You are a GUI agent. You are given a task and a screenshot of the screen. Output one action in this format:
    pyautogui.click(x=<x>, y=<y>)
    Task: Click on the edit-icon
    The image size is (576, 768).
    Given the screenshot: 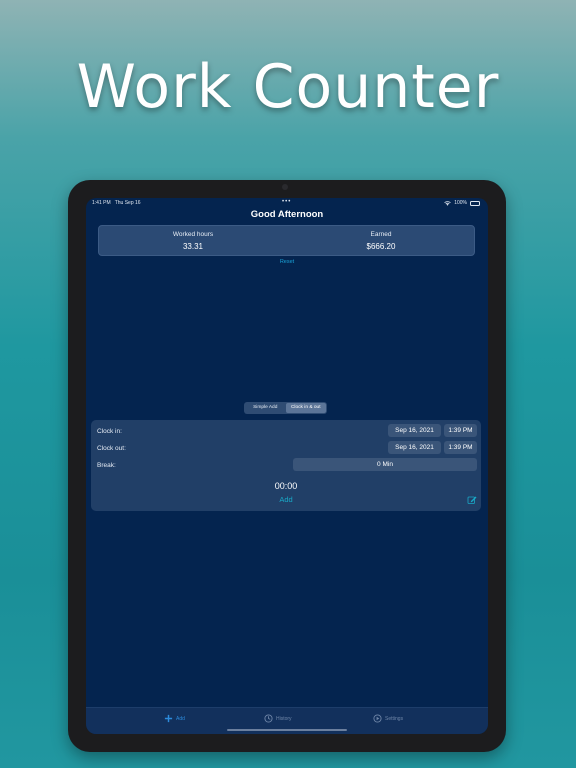 What is the action you would take?
    pyautogui.click(x=472, y=500)
    